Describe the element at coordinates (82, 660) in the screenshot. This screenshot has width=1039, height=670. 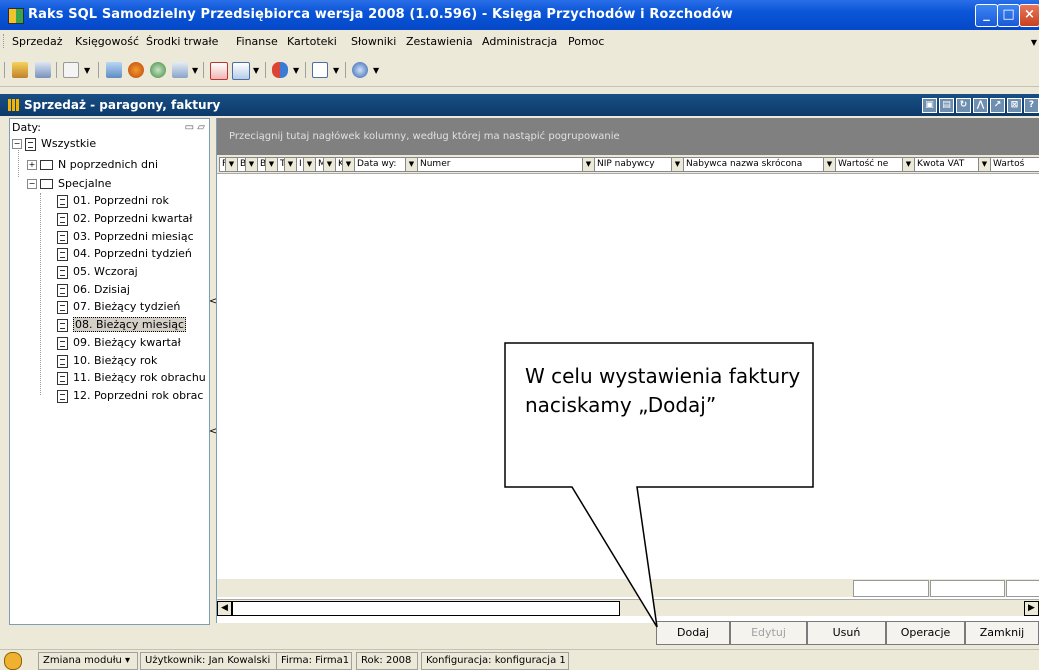
I see `module-switch-label: Zmiana modułu` at that location.